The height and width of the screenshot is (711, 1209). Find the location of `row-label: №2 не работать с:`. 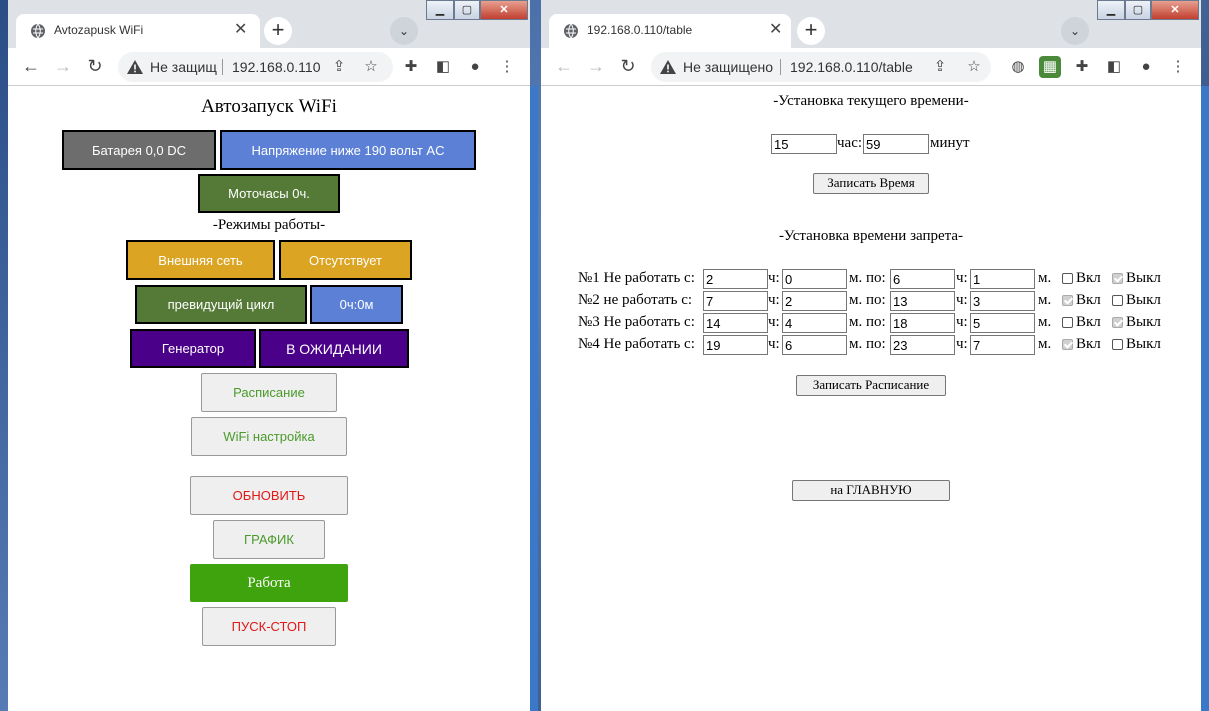

row-label: №2 не работать с: is located at coordinates (635, 300).